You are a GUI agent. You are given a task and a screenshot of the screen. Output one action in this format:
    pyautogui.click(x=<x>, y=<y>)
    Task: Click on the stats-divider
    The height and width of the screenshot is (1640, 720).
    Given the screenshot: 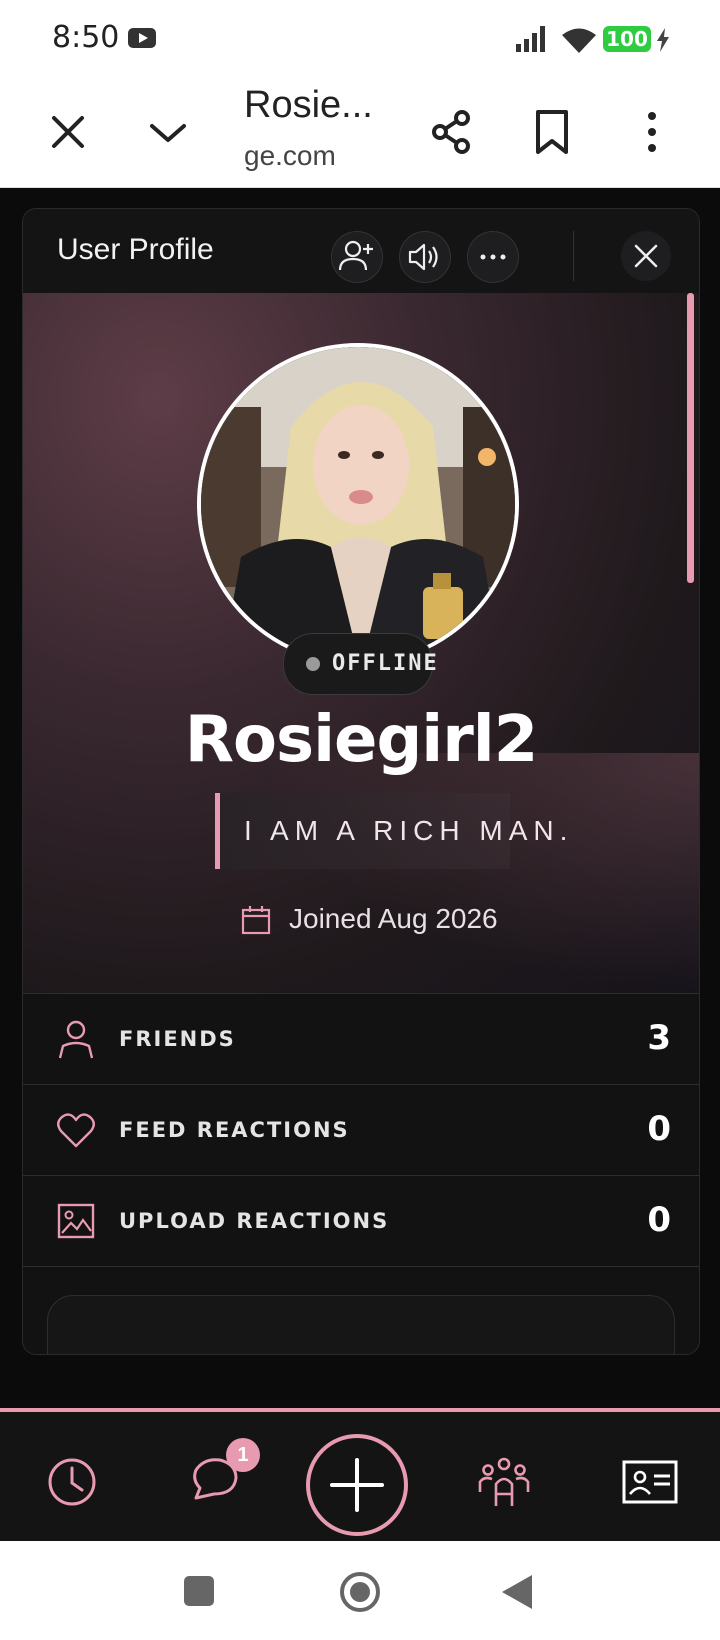 What is the action you would take?
    pyautogui.click(x=361, y=1267)
    